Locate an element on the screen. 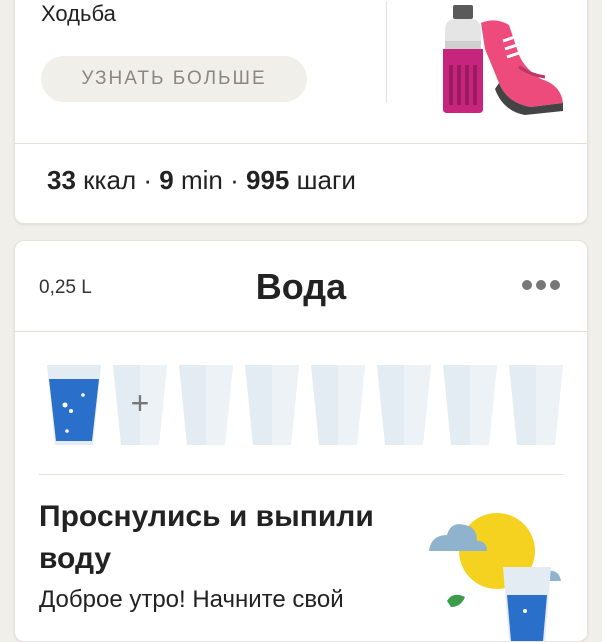 The image size is (602, 642). steps-value: 995 is located at coordinates (268, 180).